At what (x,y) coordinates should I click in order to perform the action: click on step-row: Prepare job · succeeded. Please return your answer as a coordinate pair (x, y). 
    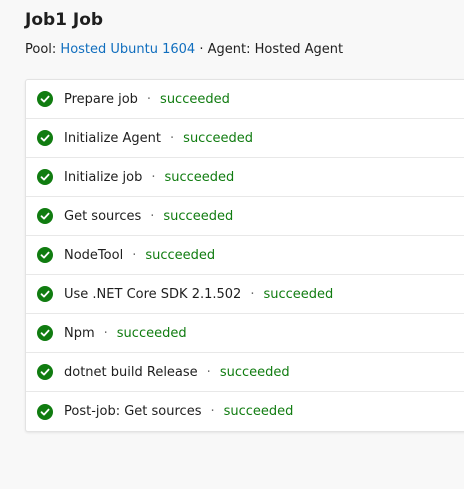
    Looking at the image, I should click on (245, 99).